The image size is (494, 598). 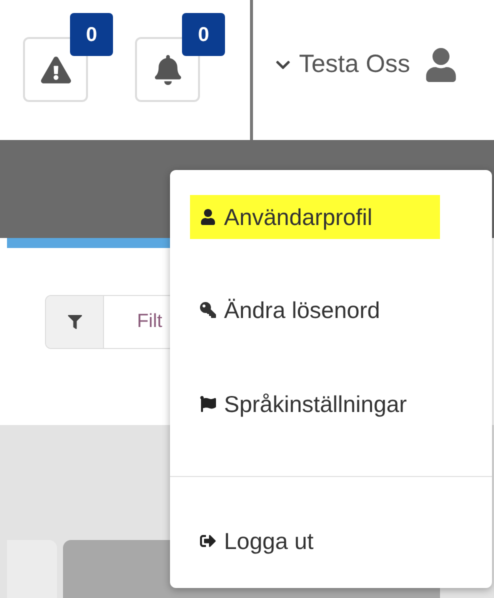 I want to click on menu-item: Användarprofil, so click(x=315, y=216).